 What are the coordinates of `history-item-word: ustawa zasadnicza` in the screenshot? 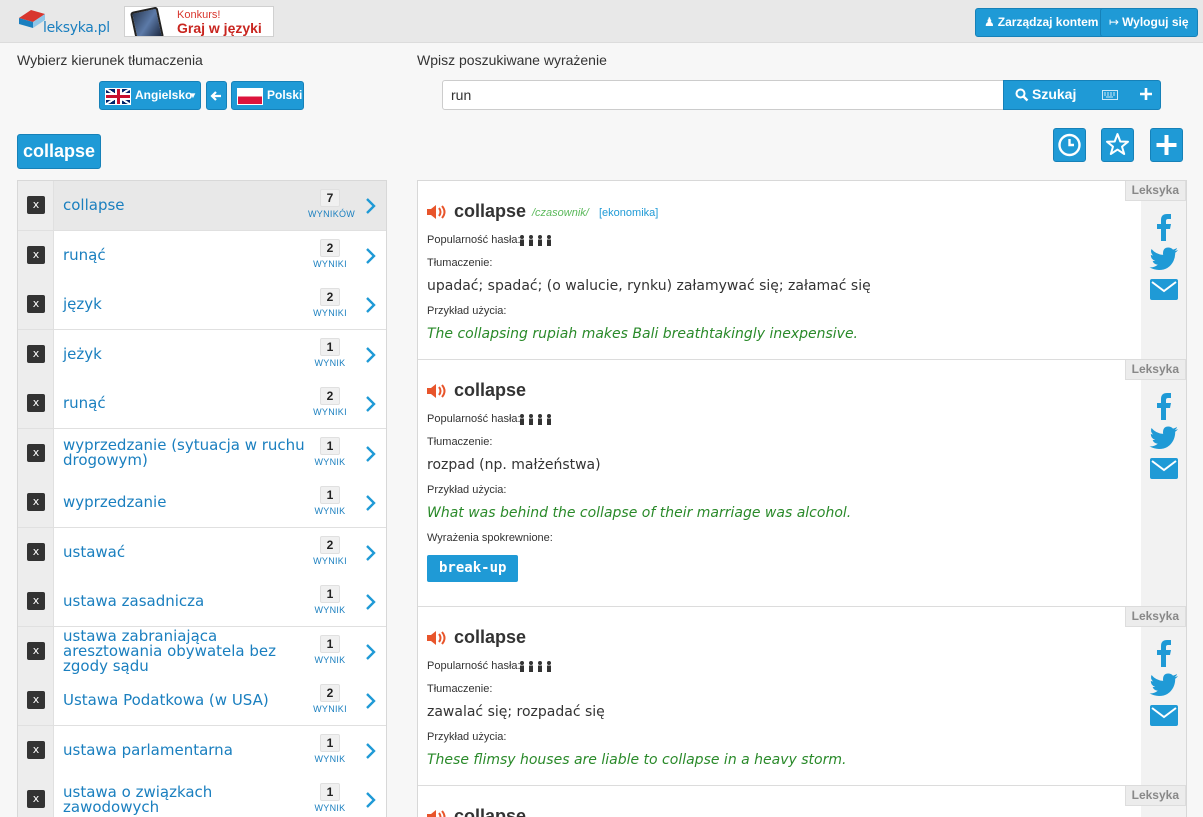 It's located at (188, 601).